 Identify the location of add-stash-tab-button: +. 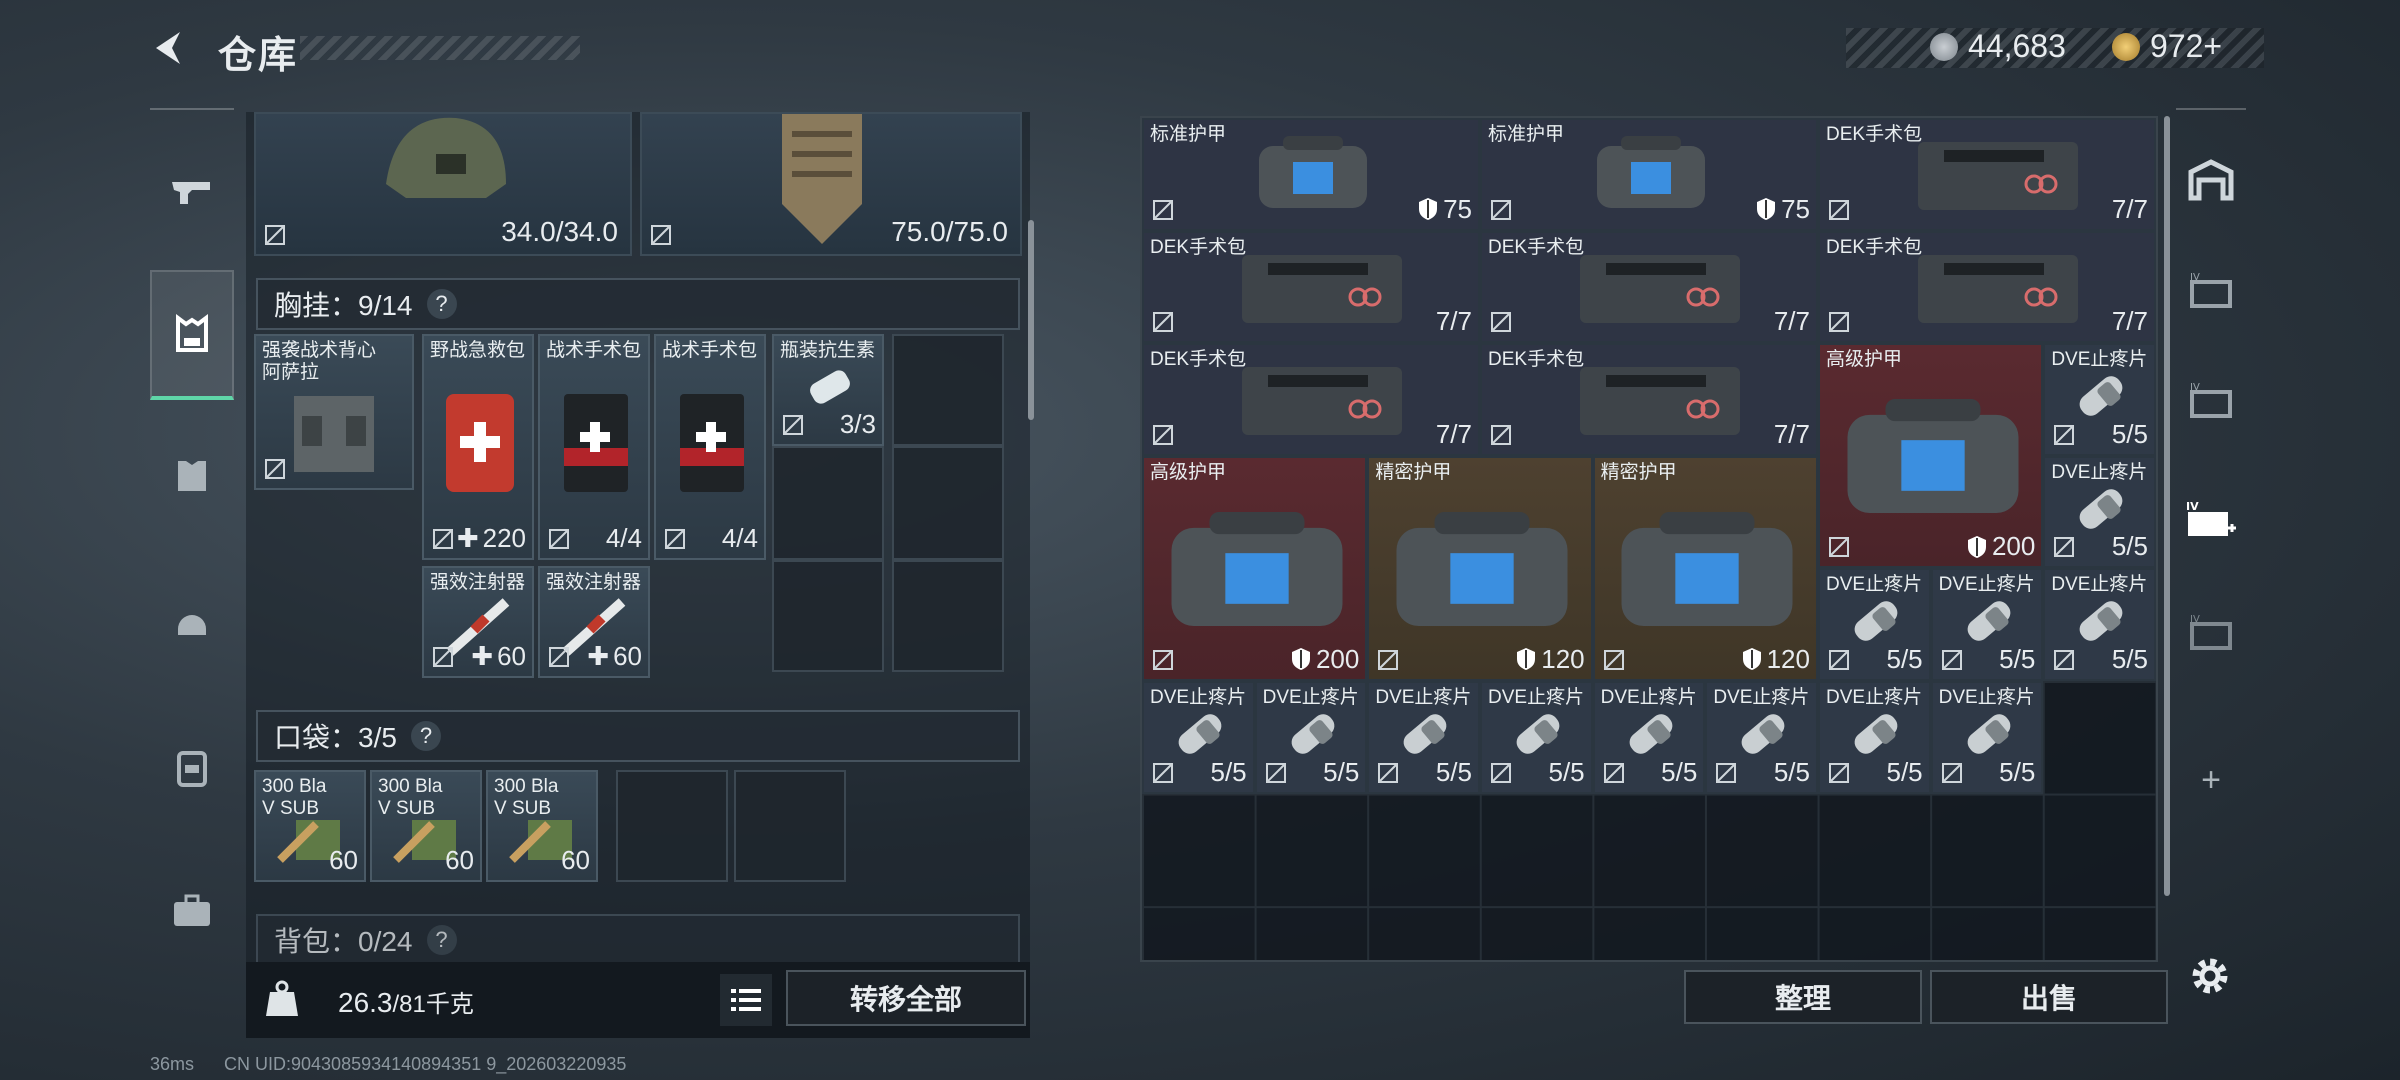
(2211, 780).